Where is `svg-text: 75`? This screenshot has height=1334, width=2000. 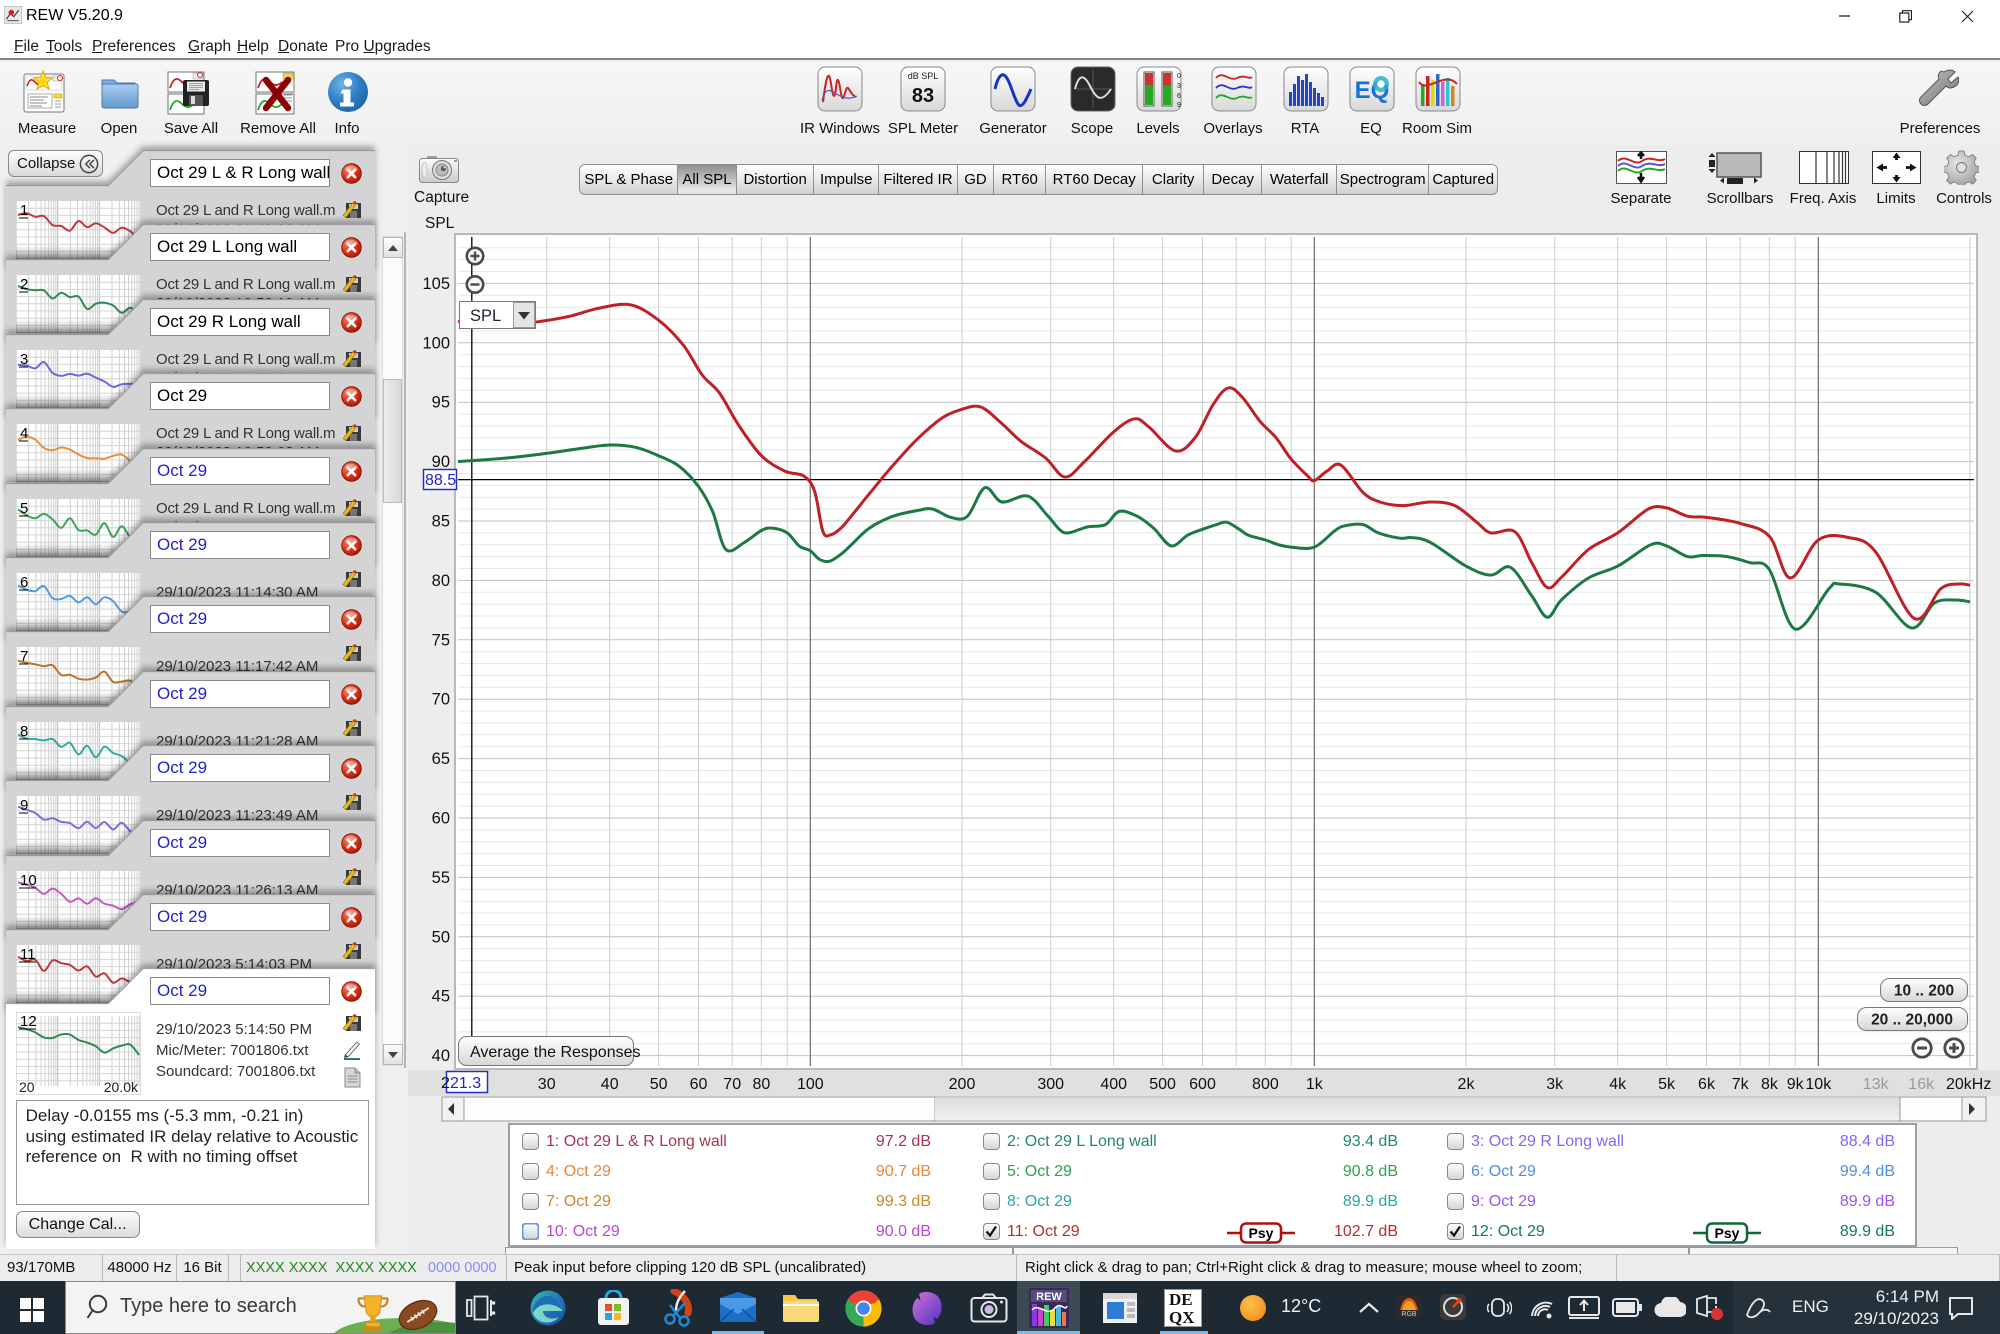
svg-text: 75 is located at coordinates (441, 640).